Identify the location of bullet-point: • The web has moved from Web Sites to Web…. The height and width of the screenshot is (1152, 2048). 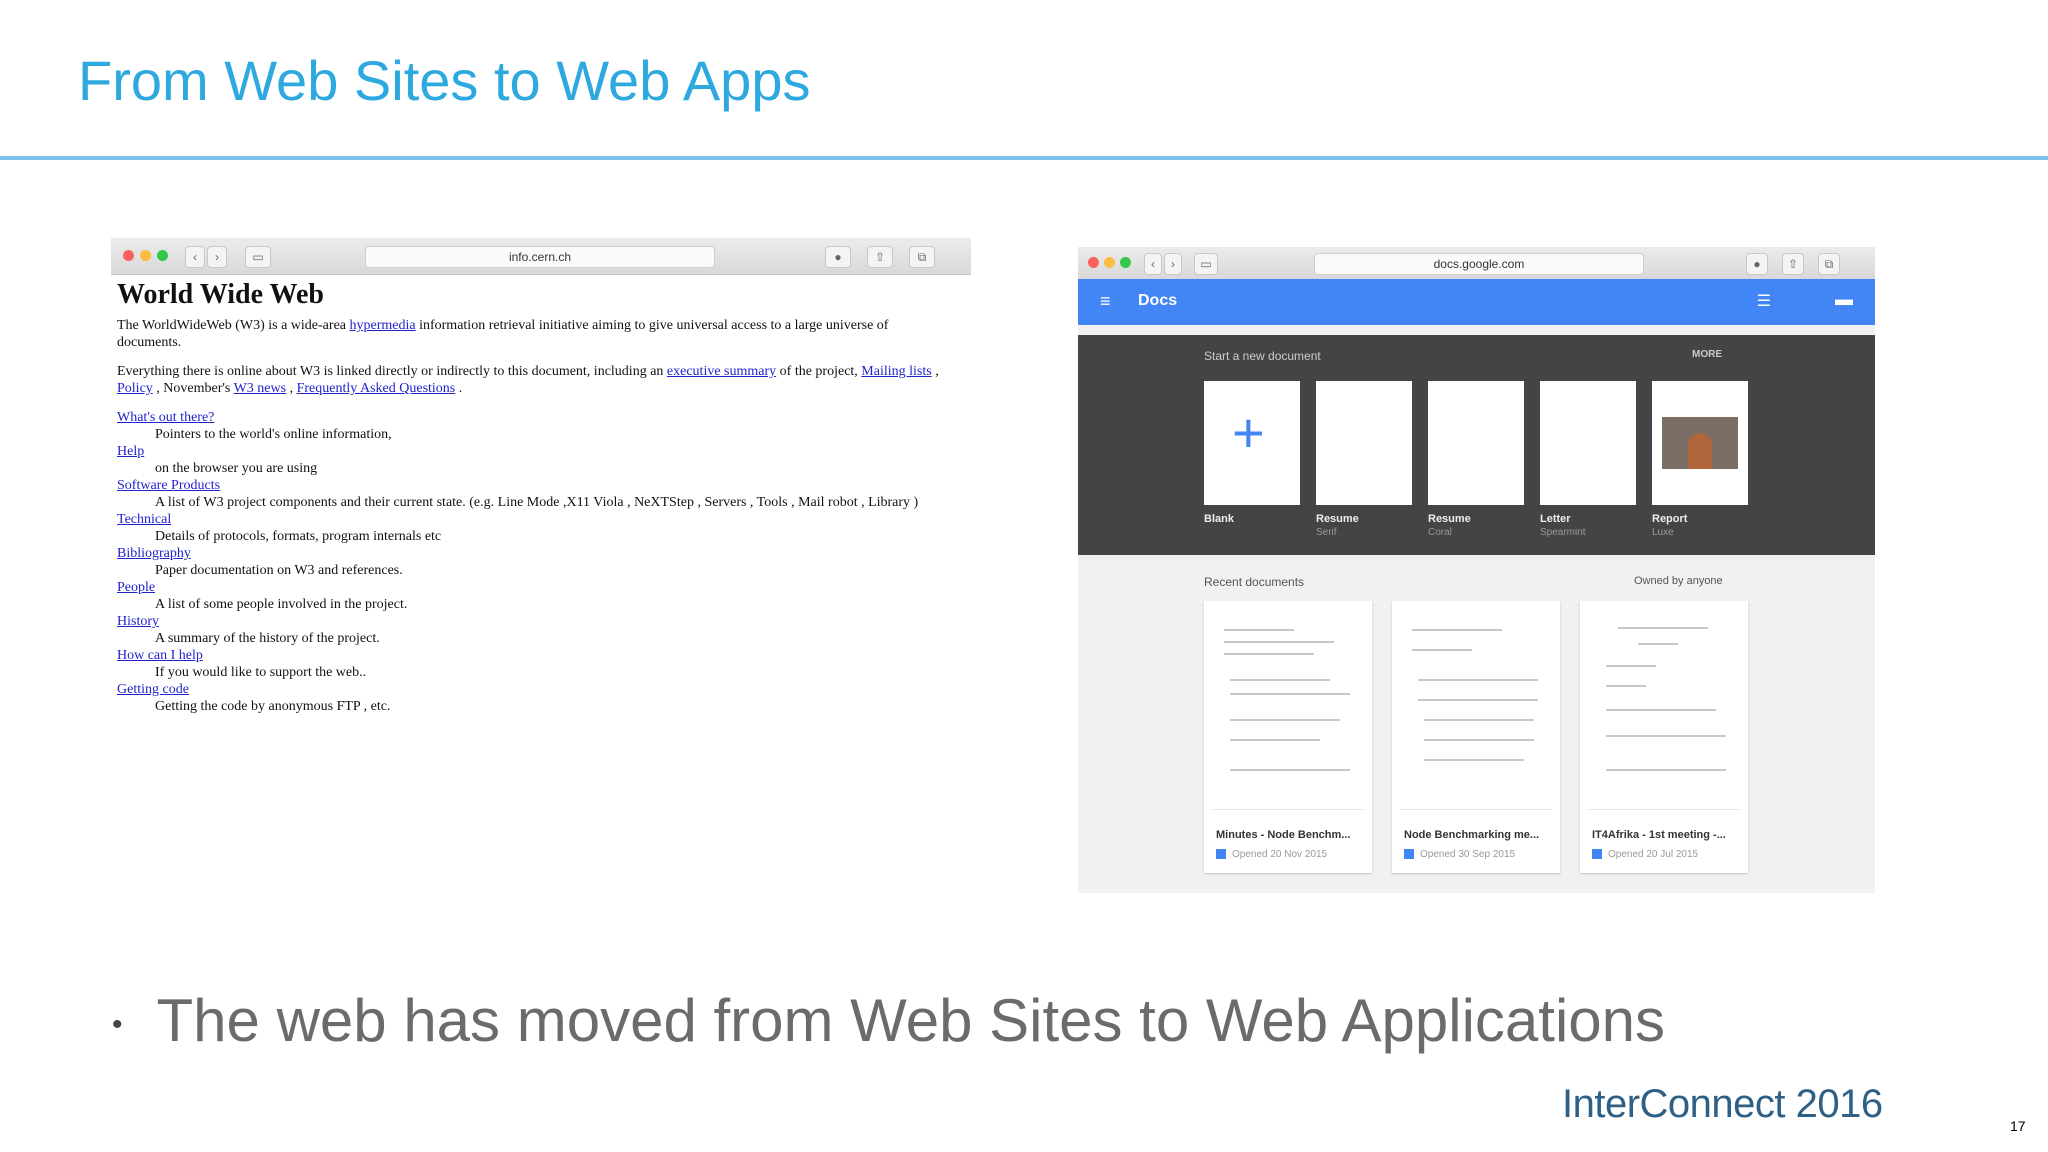
(888, 1020).